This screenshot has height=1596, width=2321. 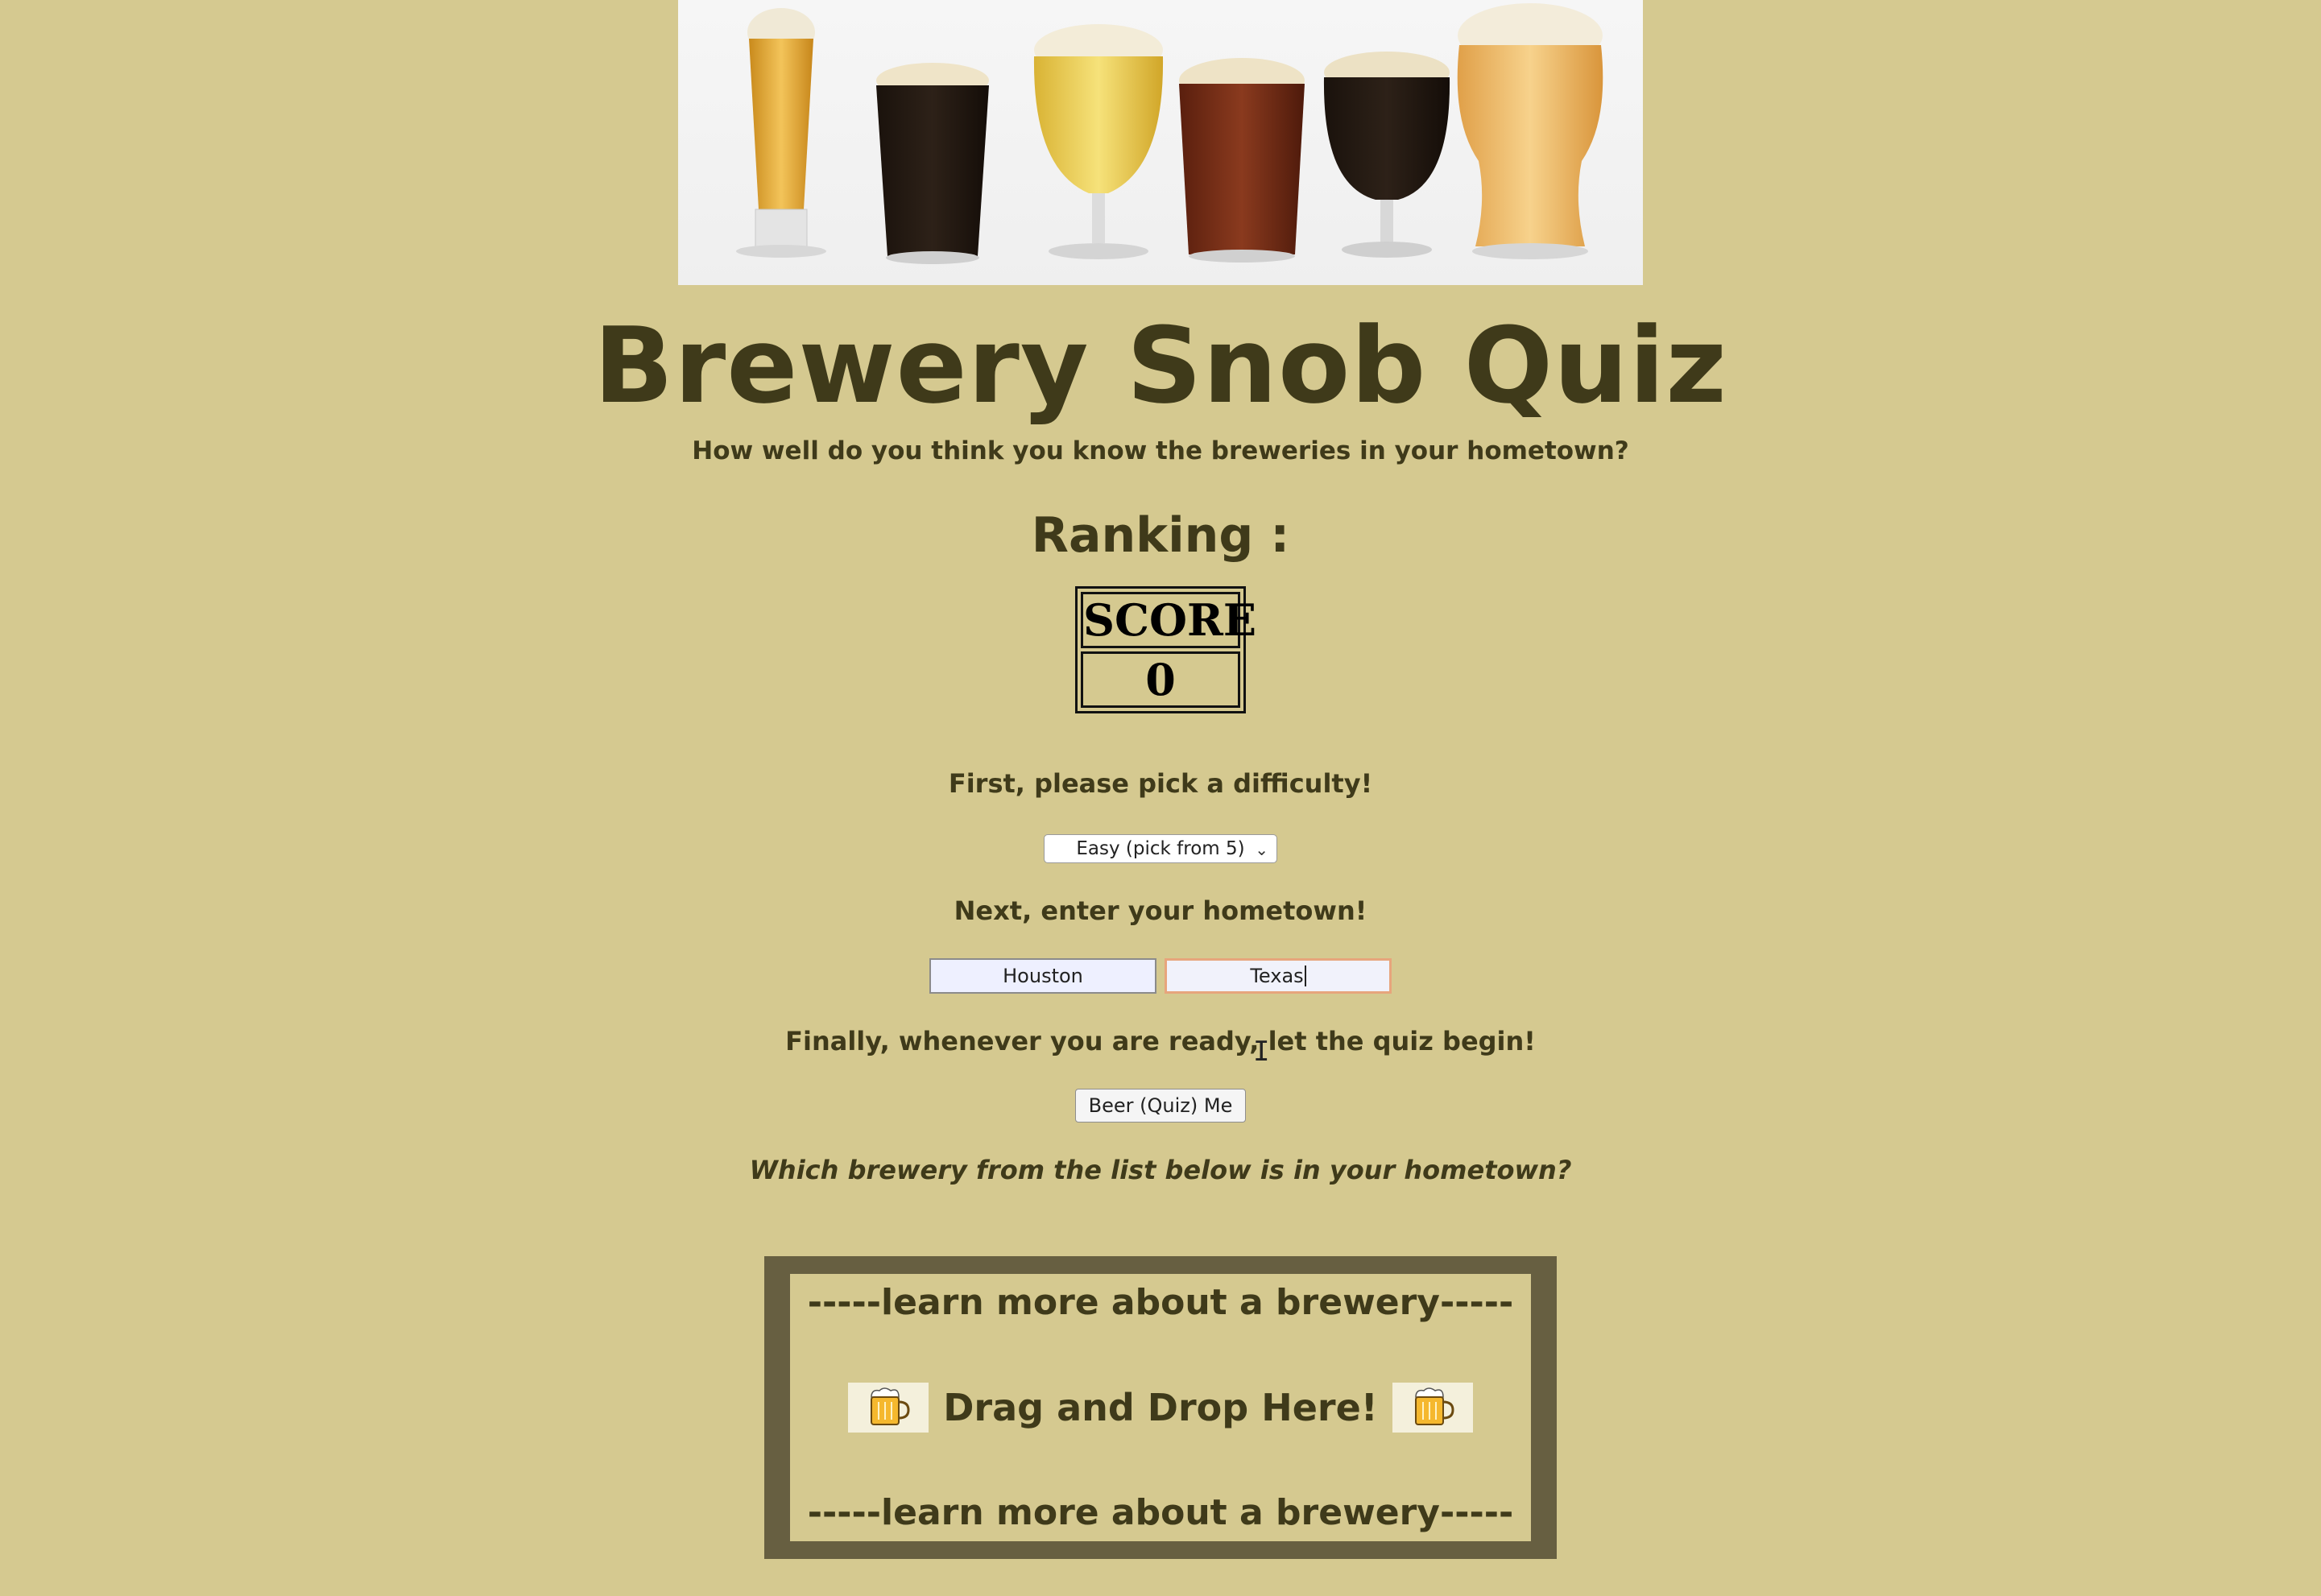 I want to click on page-title: Brewery Snob Quiz, so click(x=1160, y=365).